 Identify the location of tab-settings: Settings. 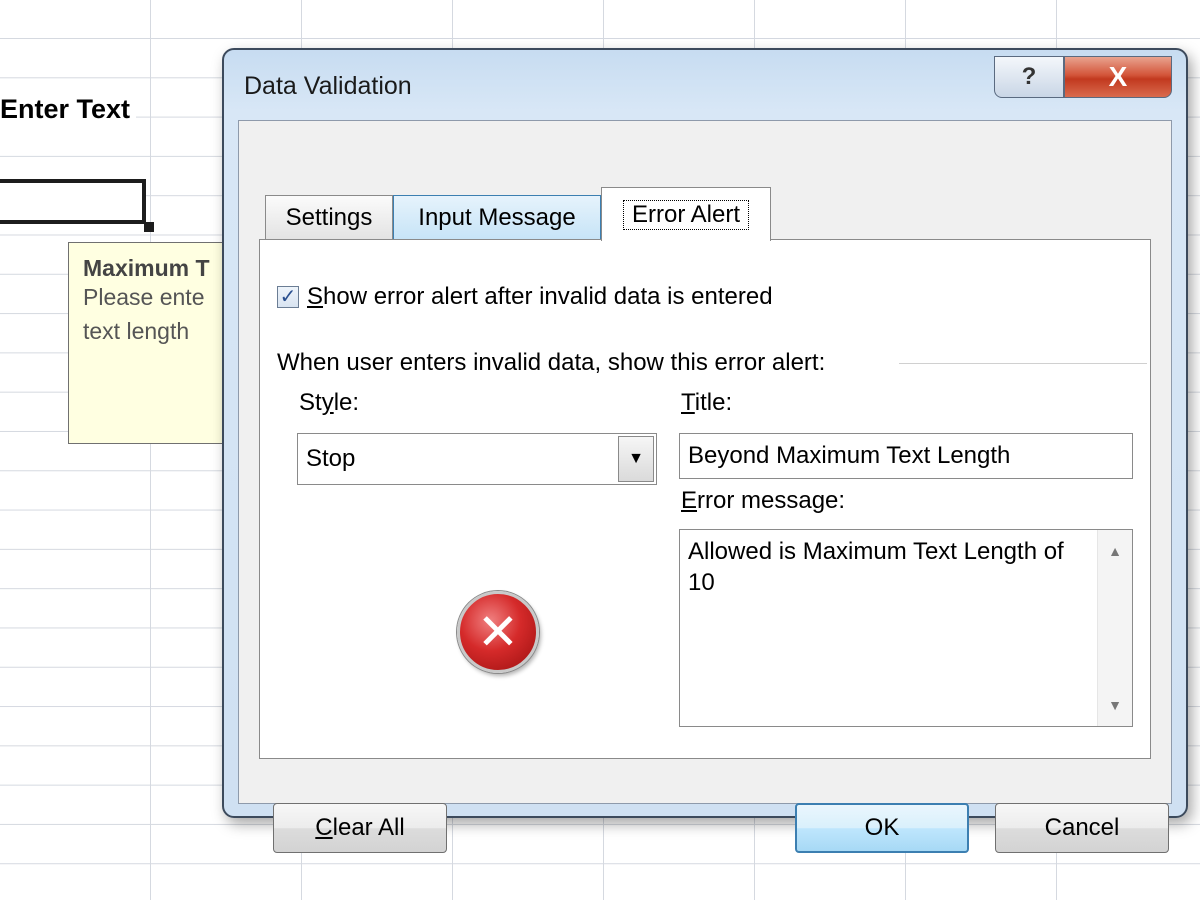
(329, 217).